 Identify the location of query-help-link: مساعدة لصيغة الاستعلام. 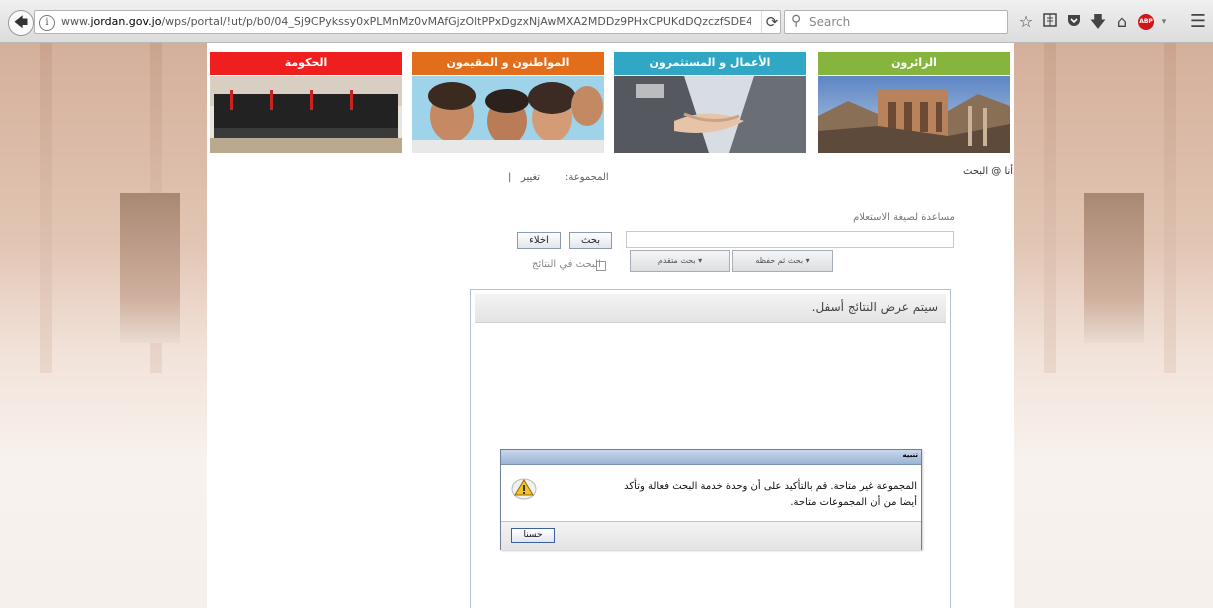
(887, 217).